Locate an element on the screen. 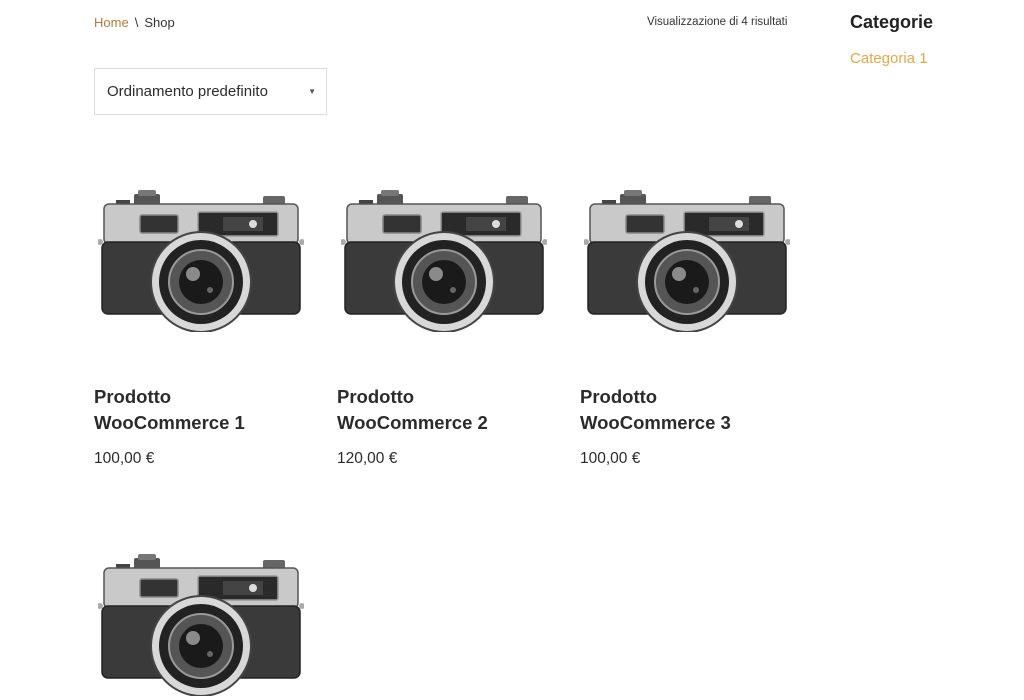  sort-selected-value: Ordinamento predefinito is located at coordinates (187, 91).